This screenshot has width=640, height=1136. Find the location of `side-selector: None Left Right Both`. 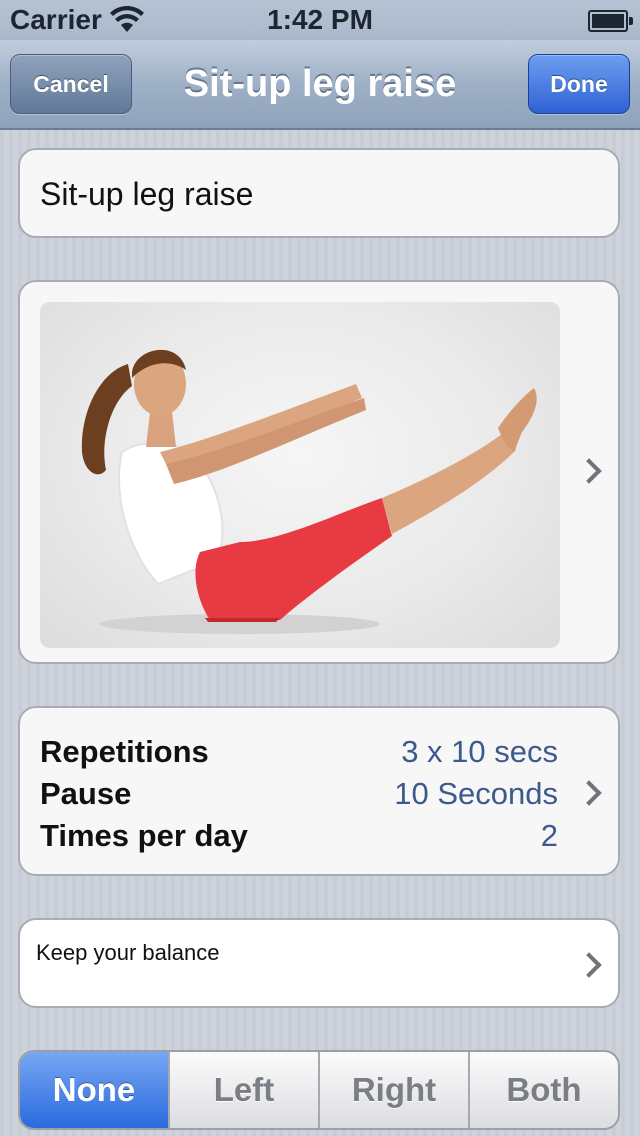

side-selector: None Left Right Both is located at coordinates (319, 1090).